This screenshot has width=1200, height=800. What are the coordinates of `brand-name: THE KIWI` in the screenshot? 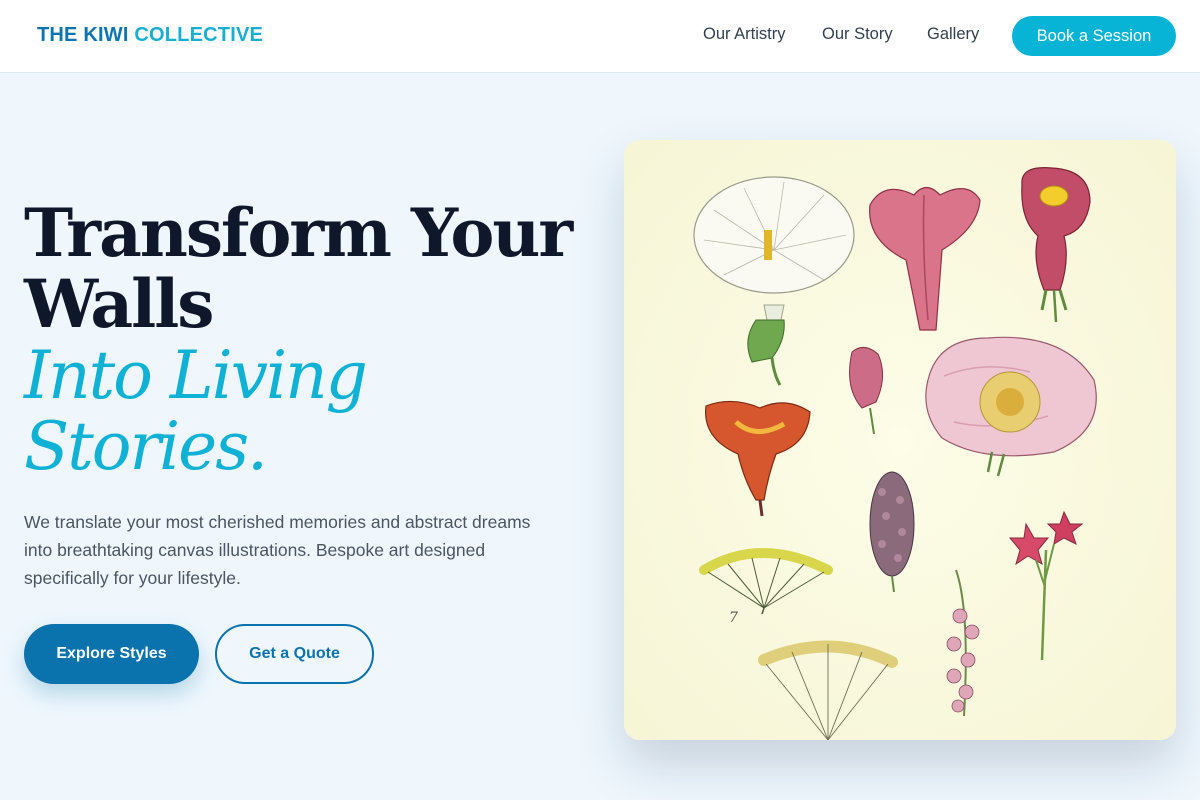 It's located at (83, 35).